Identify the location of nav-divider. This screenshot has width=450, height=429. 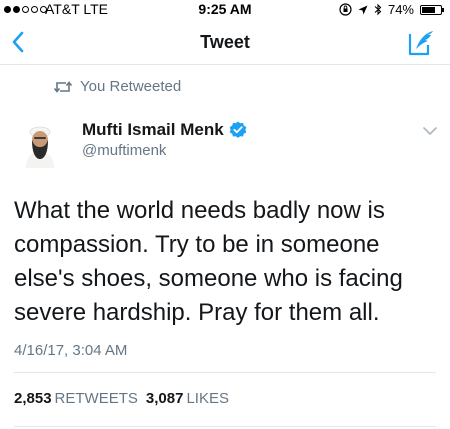
(225, 64).